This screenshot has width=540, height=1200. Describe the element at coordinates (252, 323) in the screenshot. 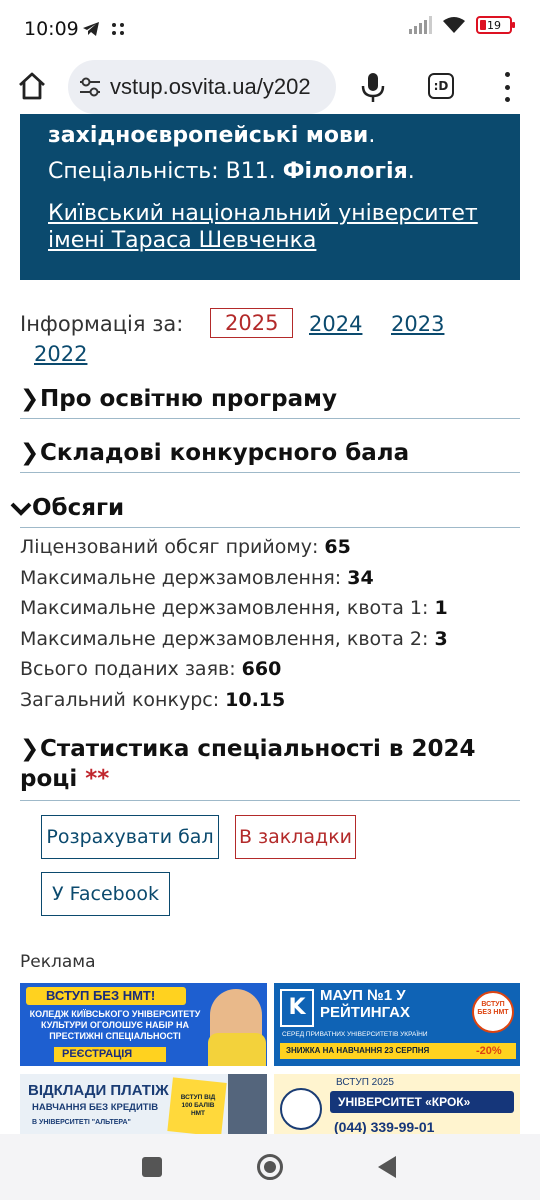

I see `year-2025: 2025` at that location.